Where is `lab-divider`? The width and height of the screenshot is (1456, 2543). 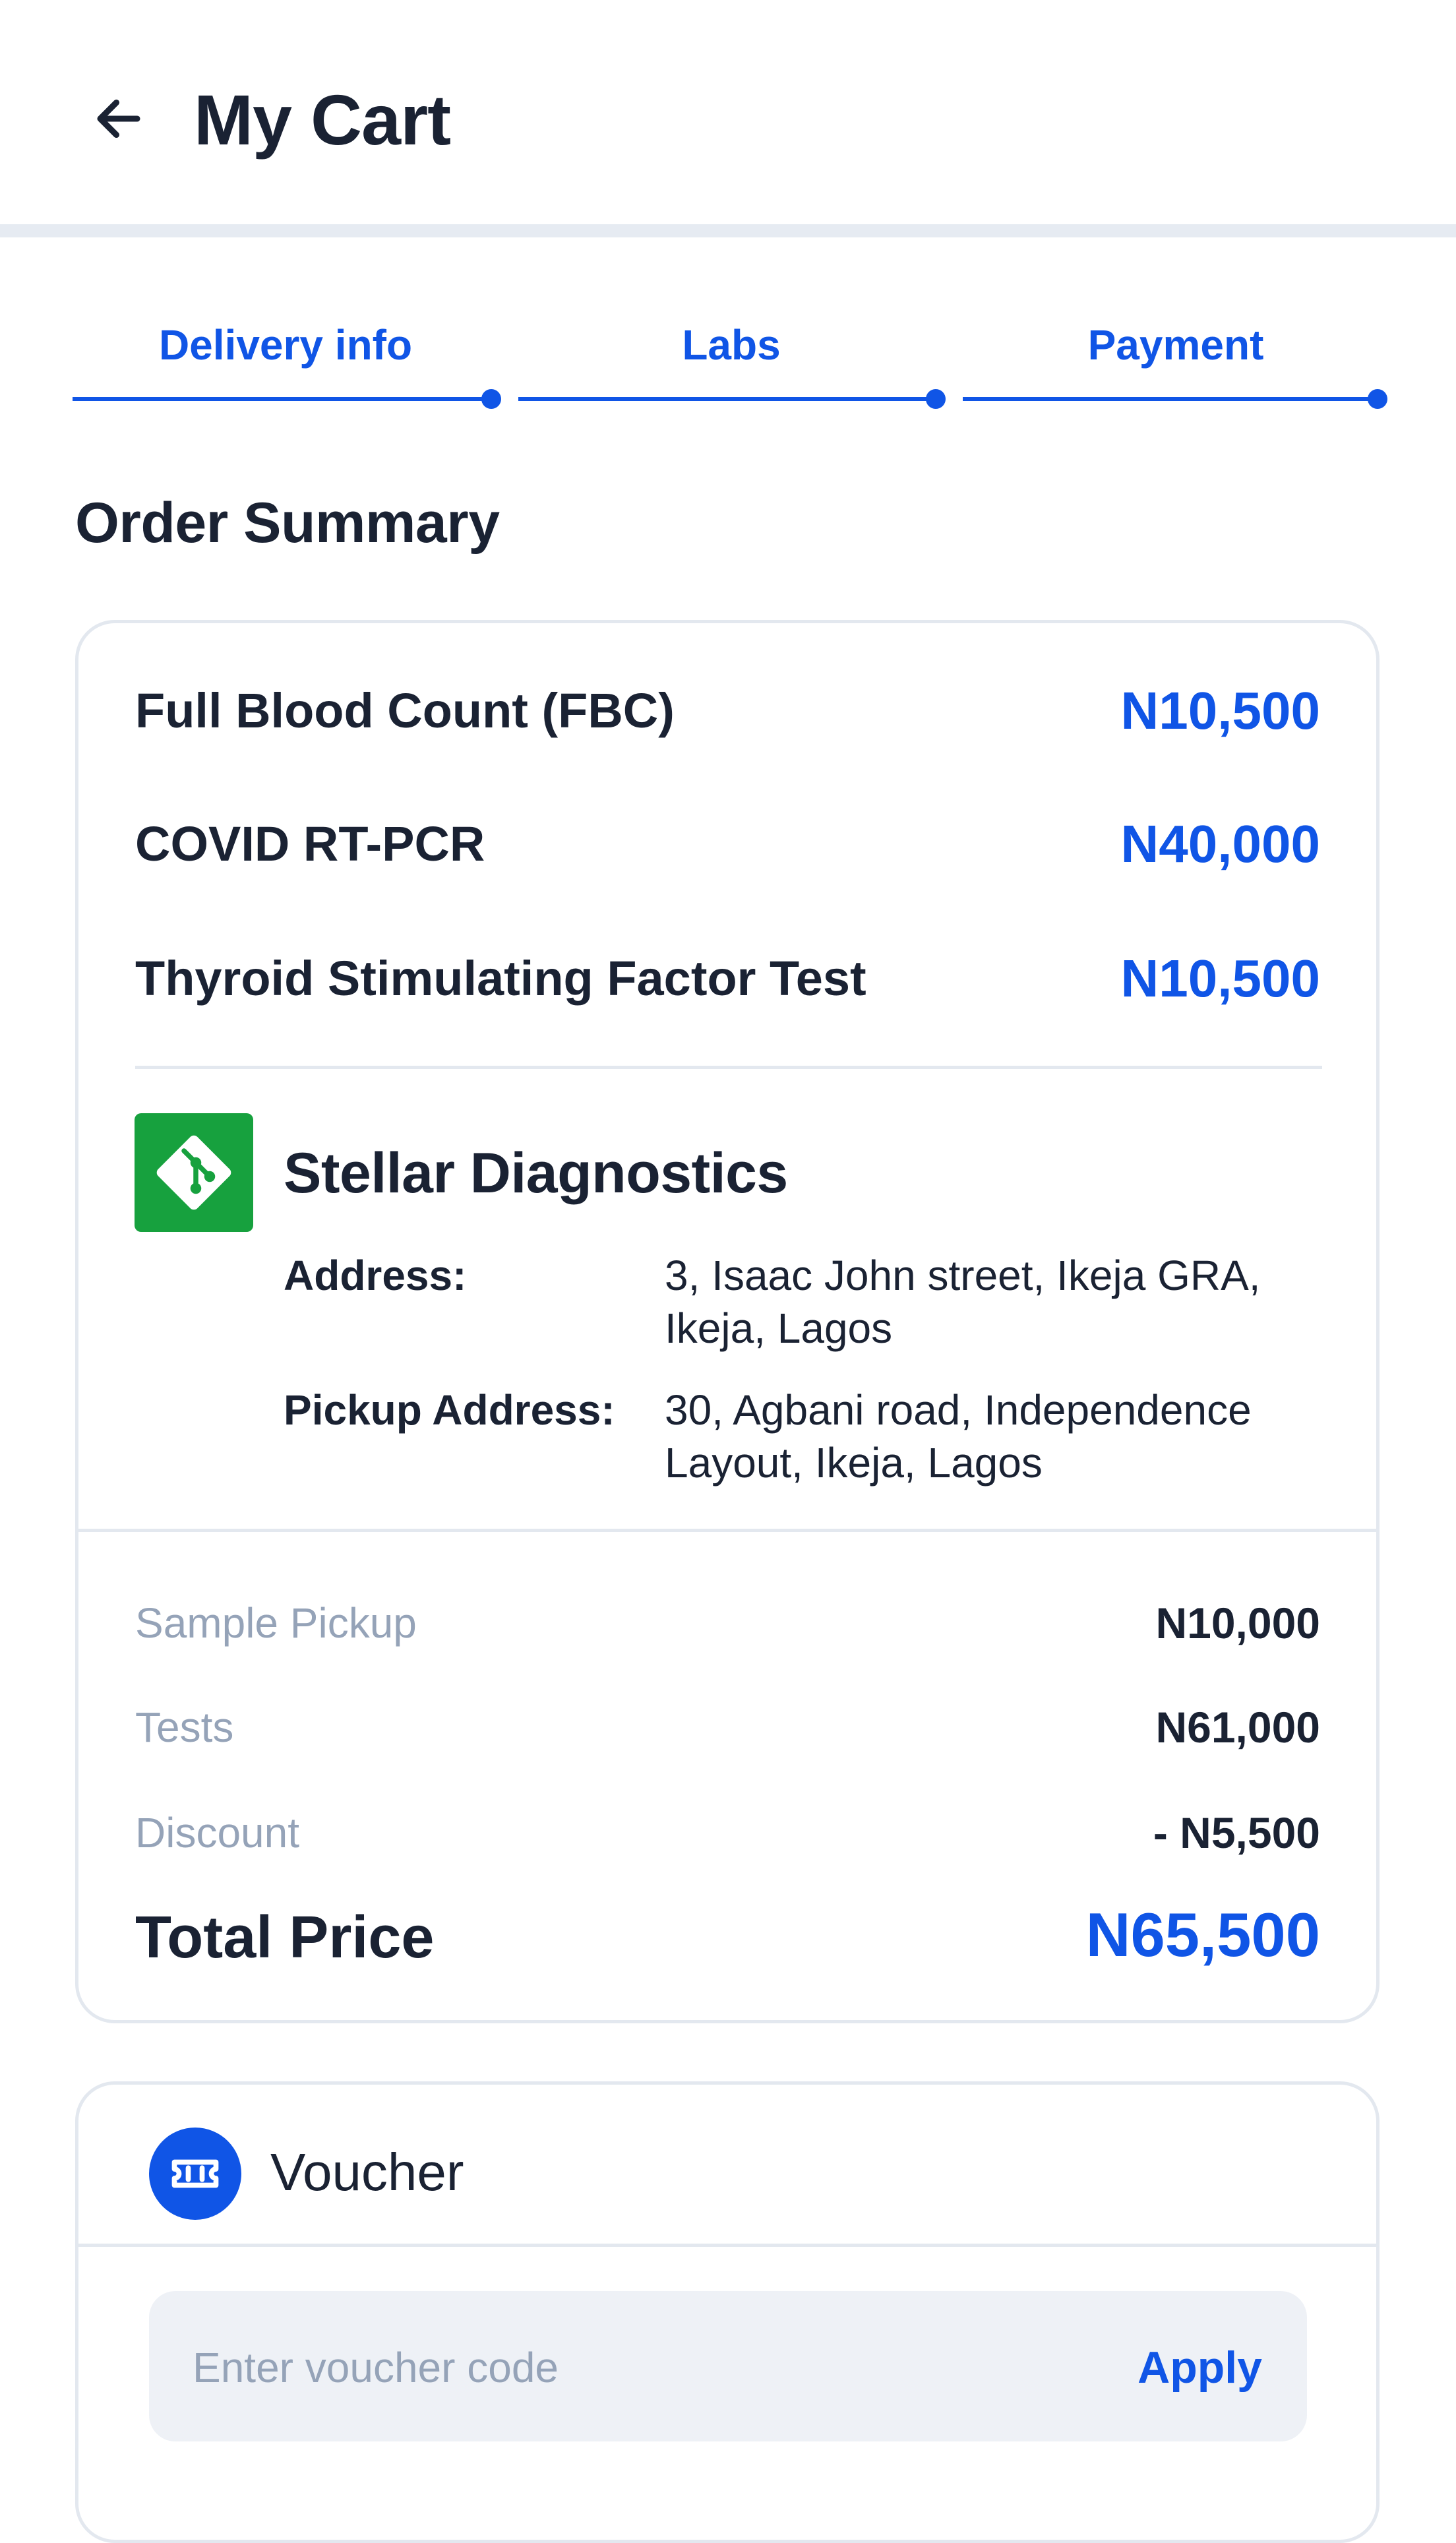
lab-divider is located at coordinates (727, 1530).